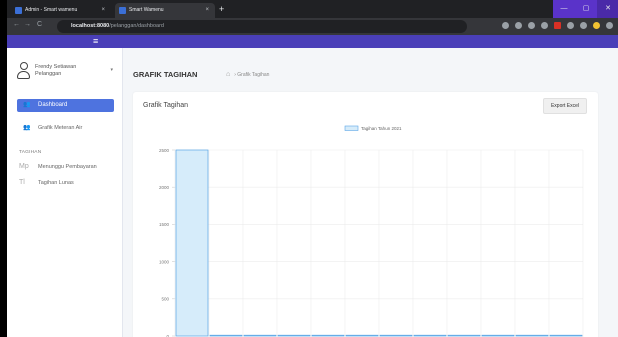 The height and width of the screenshot is (337, 618). What do you see at coordinates (505, 25) in the screenshot?
I see `translate-icon` at bounding box center [505, 25].